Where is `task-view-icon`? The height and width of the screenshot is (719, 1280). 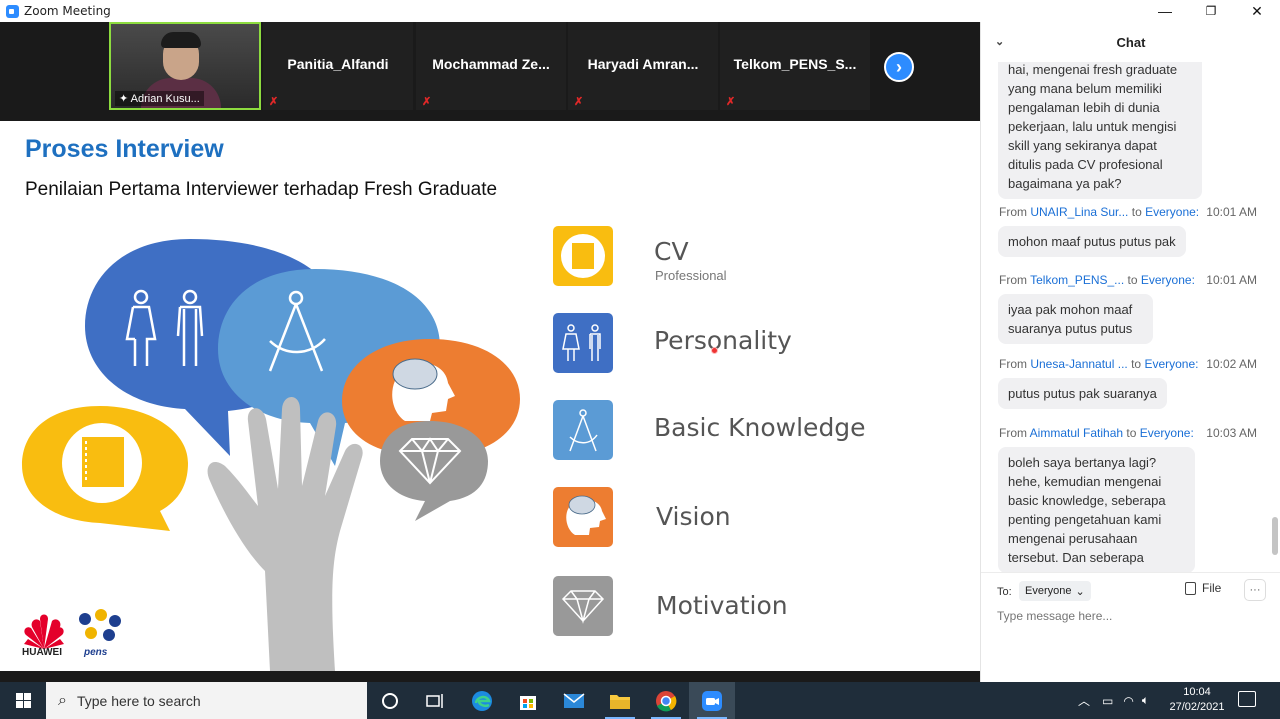 task-view-icon is located at coordinates (434, 700).